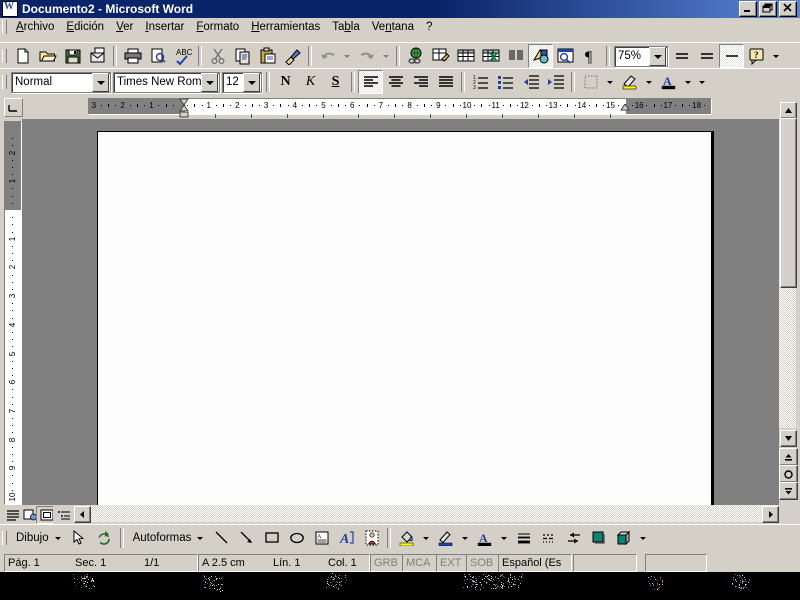 This screenshot has width=800, height=600. What do you see at coordinates (292, 56) in the screenshot?
I see `format-painter-button` at bounding box center [292, 56].